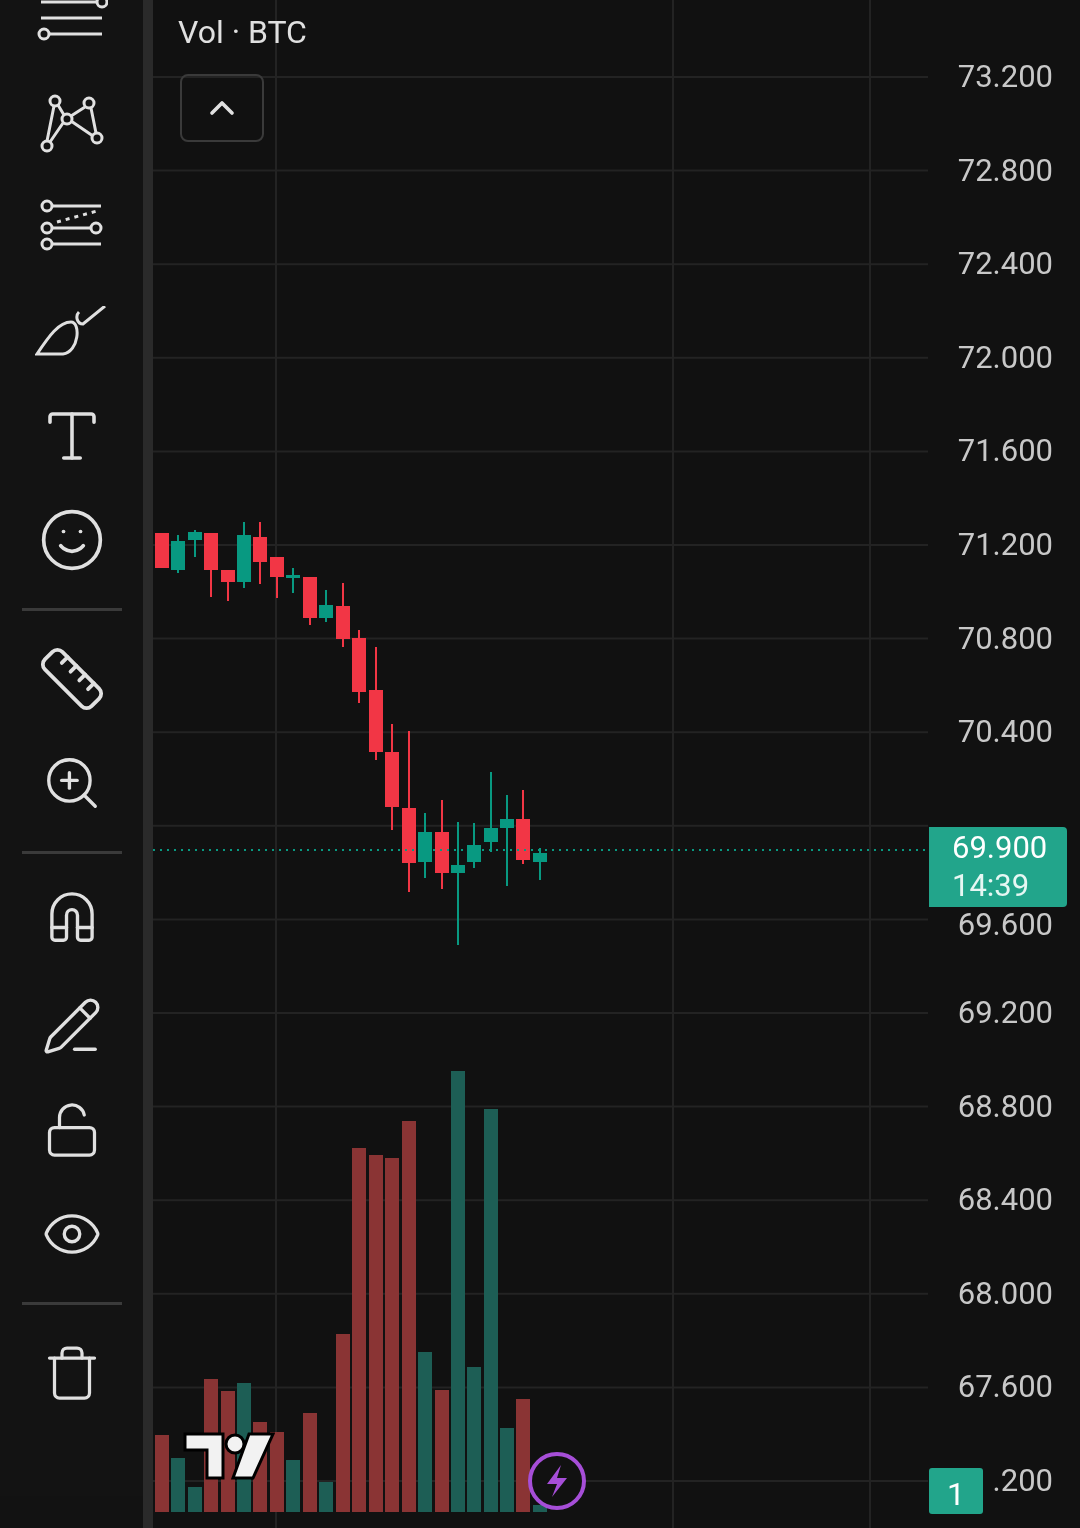  What do you see at coordinates (1005, 1013) in the screenshot?
I see `price-axis-label: 69.200` at bounding box center [1005, 1013].